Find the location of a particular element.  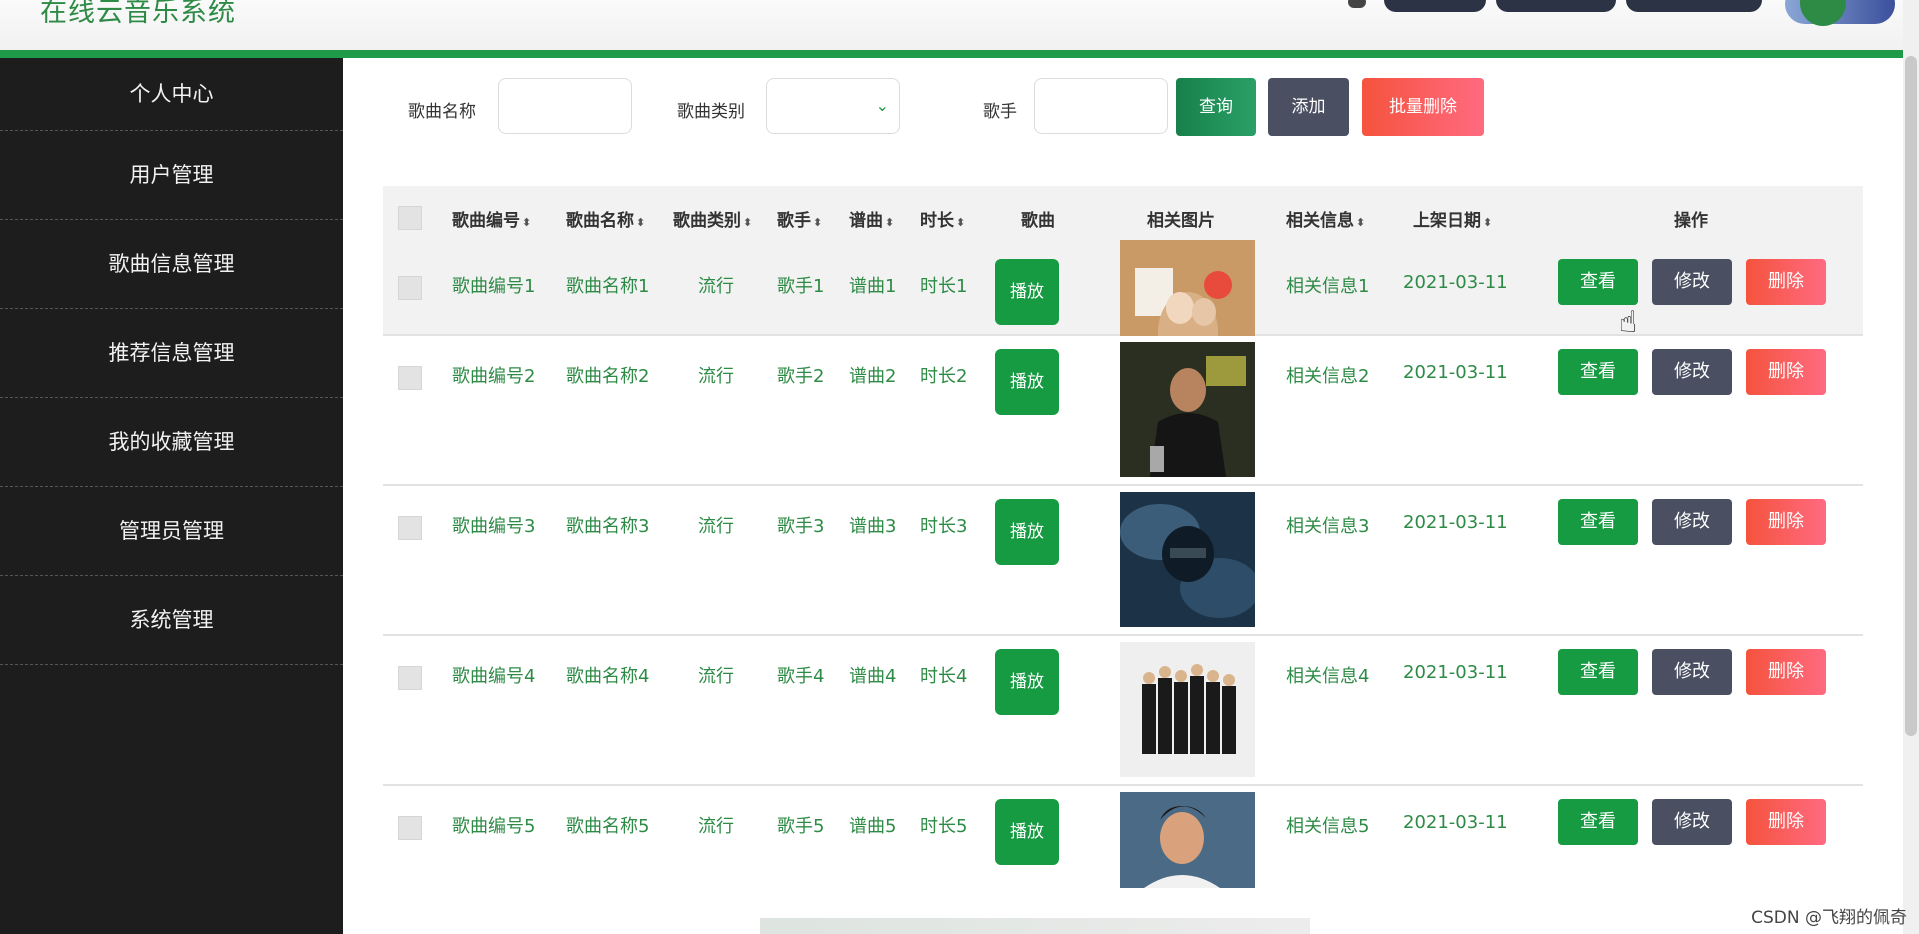

sidebar-item-favorites-management: 我的收藏管理 is located at coordinates (171, 442).